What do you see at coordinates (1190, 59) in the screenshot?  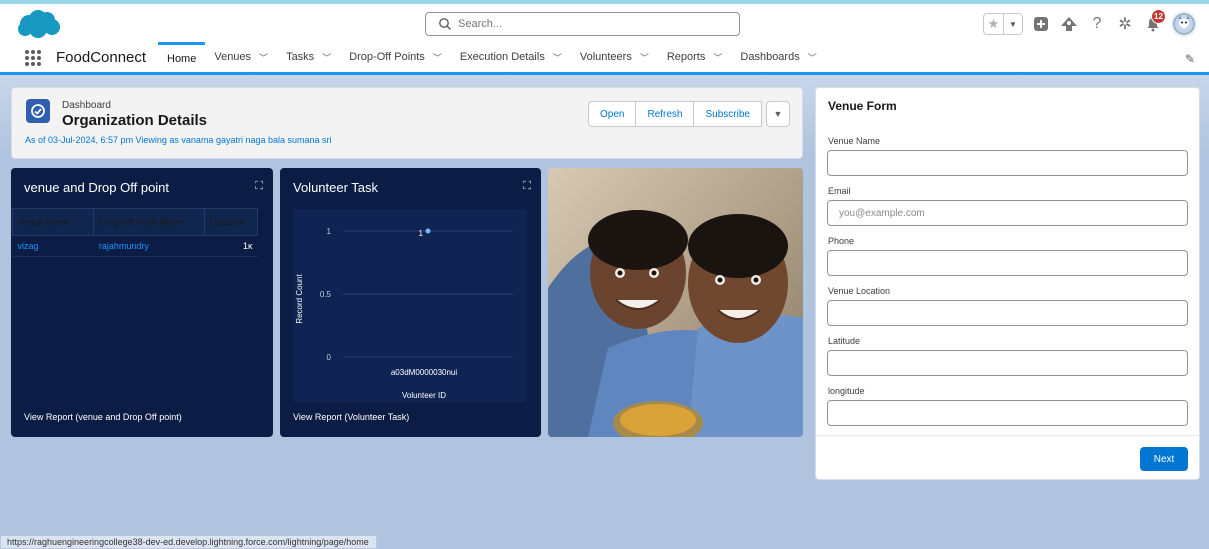 I see `edit-pencil-icon: ✎` at bounding box center [1190, 59].